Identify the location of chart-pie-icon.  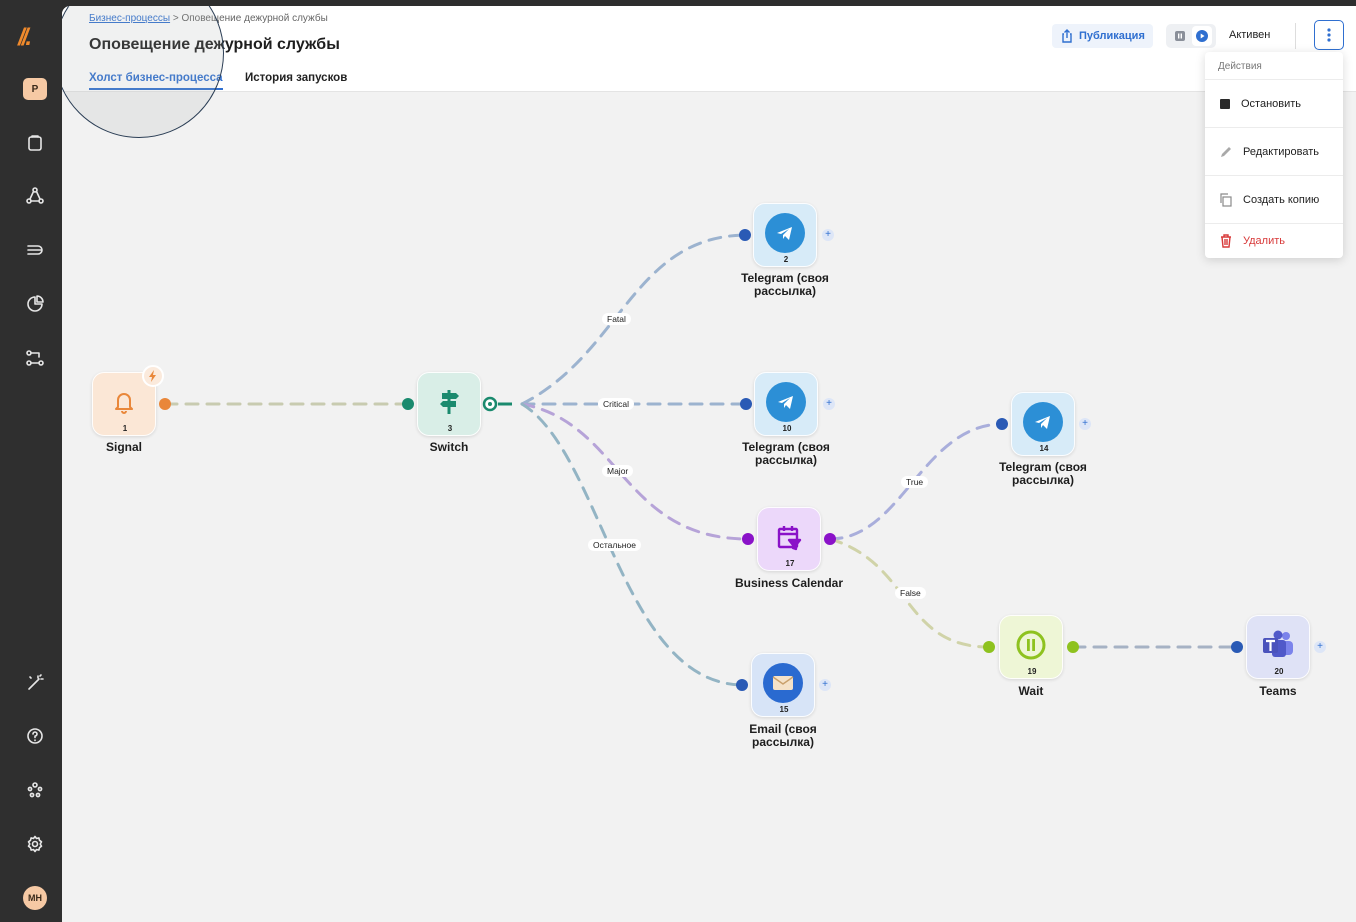
(35, 304).